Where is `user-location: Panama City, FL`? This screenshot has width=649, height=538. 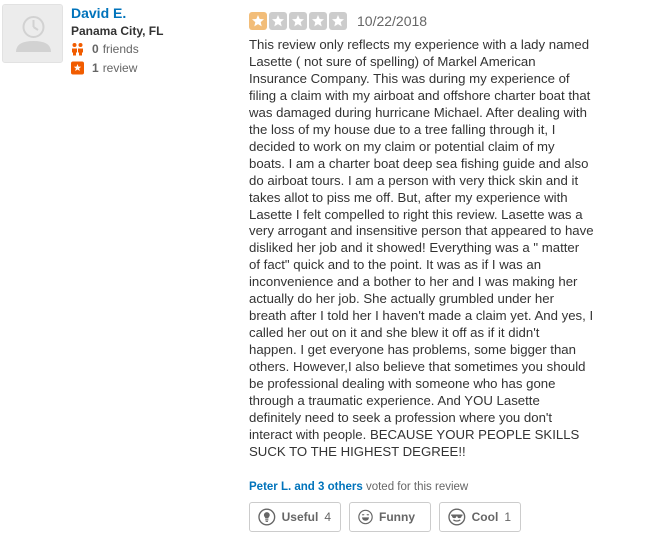 user-location: Panama City, FL is located at coordinates (117, 31).